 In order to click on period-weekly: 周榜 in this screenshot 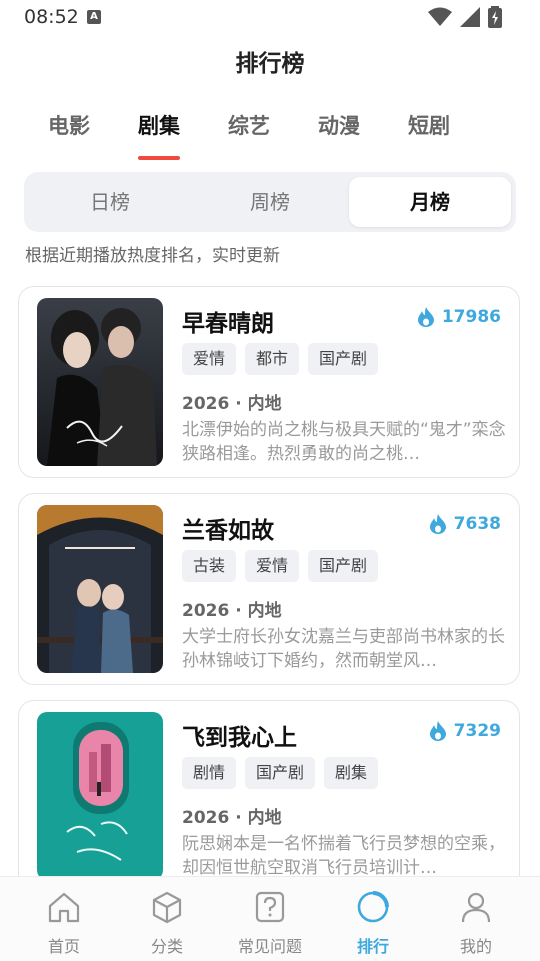, I will do `click(270, 202)`.